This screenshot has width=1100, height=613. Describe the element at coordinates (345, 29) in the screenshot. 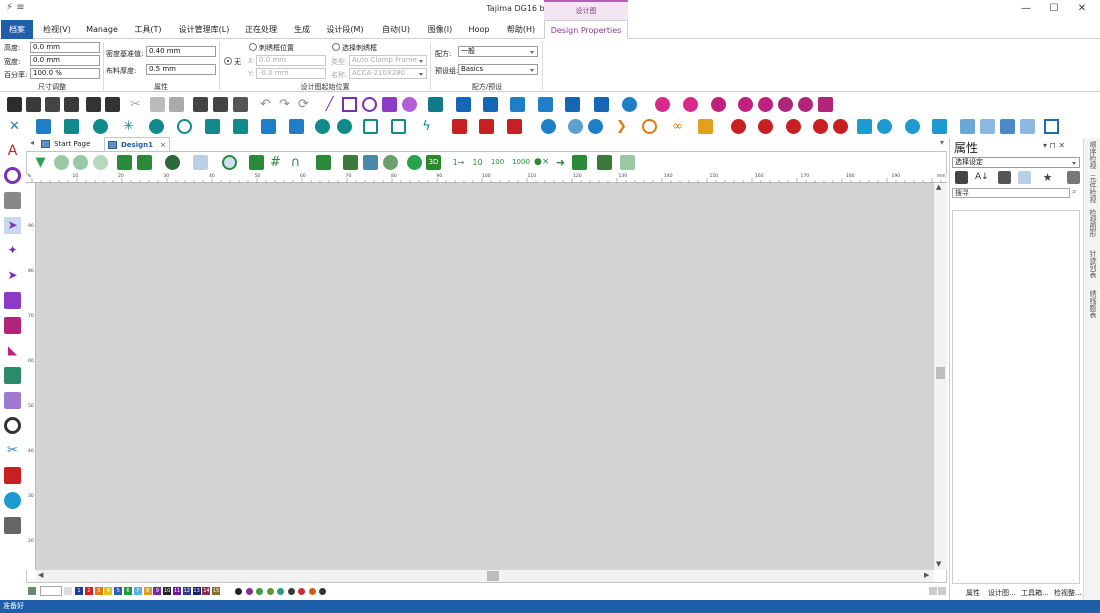

I see `menu-segments: 设计段(M)` at that location.